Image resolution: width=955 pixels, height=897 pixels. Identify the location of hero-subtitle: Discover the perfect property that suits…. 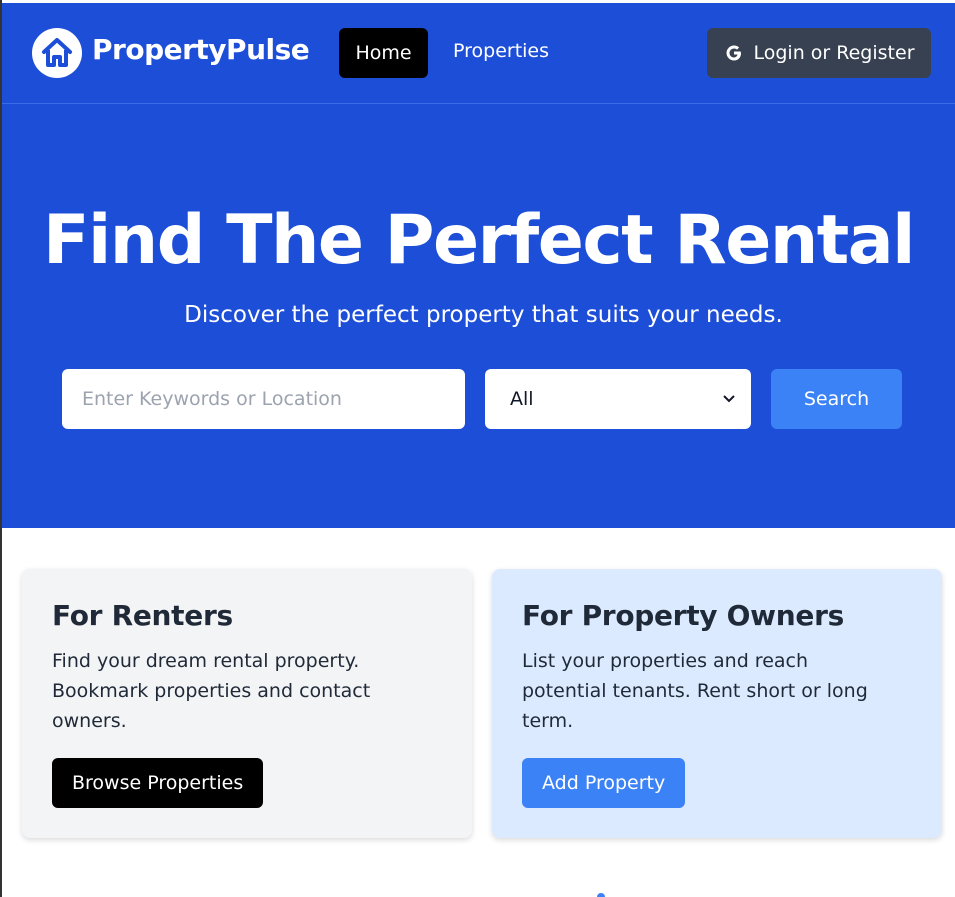
(483, 315).